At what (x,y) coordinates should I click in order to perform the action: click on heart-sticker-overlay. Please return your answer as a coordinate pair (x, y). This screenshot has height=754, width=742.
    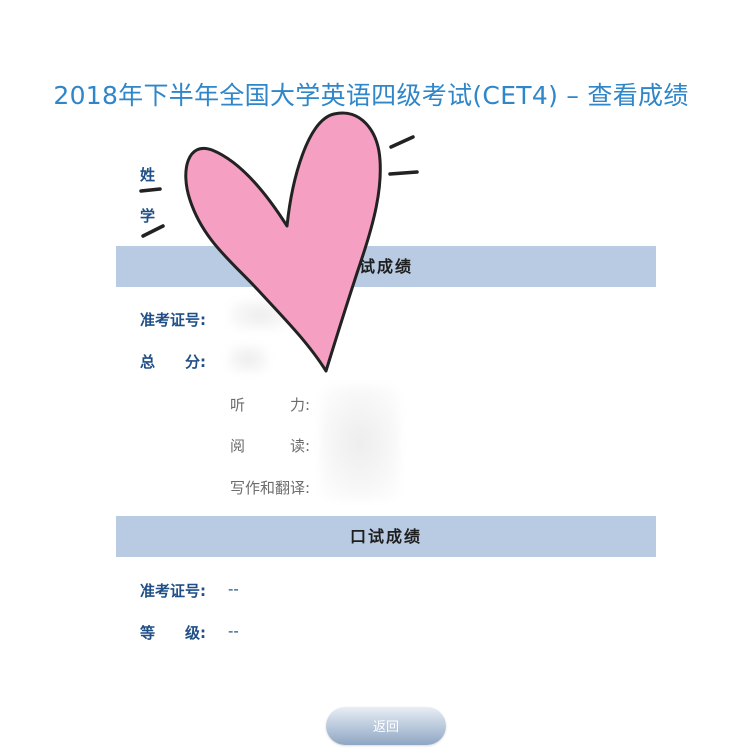
    Looking at the image, I should click on (279, 242).